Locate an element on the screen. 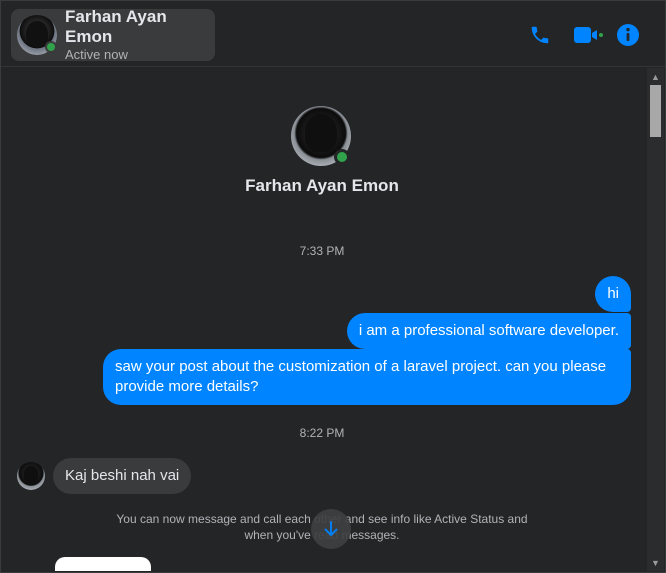 The height and width of the screenshot is (573, 666). arrow-down-icon is located at coordinates (331, 528).